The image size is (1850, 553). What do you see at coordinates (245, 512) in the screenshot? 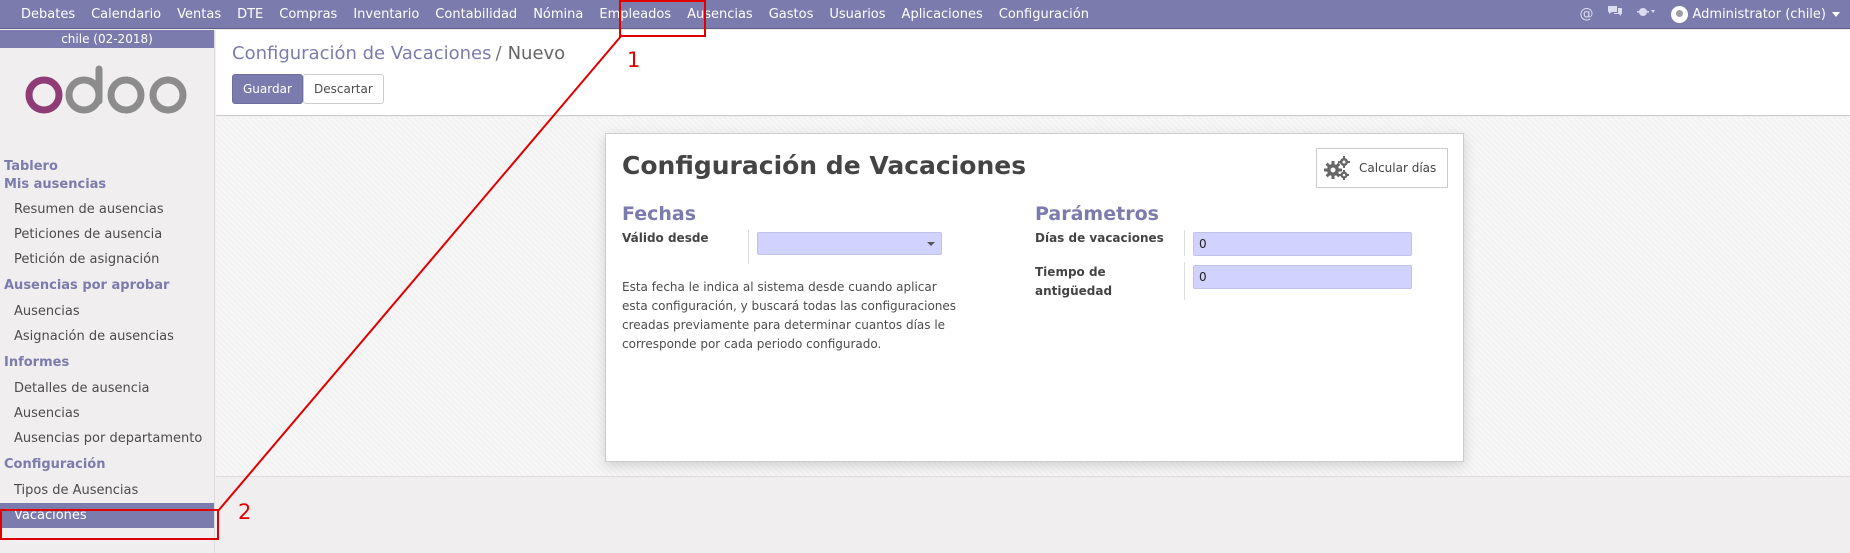
I see `annotation-label-2: 2` at bounding box center [245, 512].